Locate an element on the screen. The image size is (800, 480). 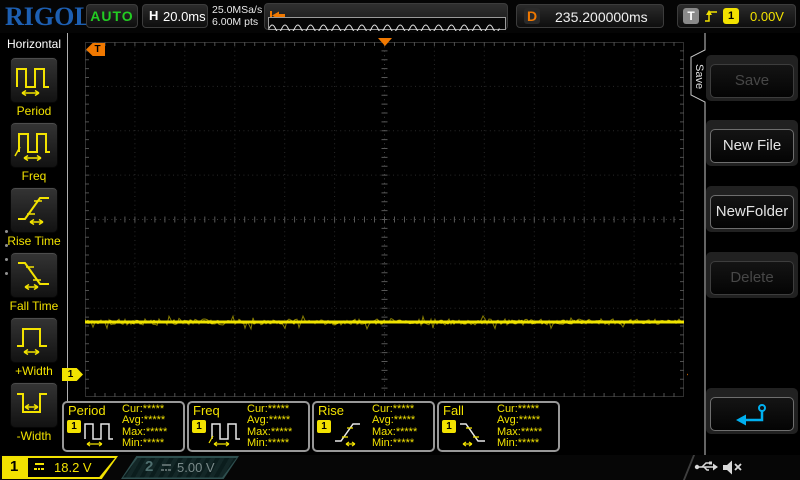
menu-item-plus-width: +Width is located at coordinates (34, 348).